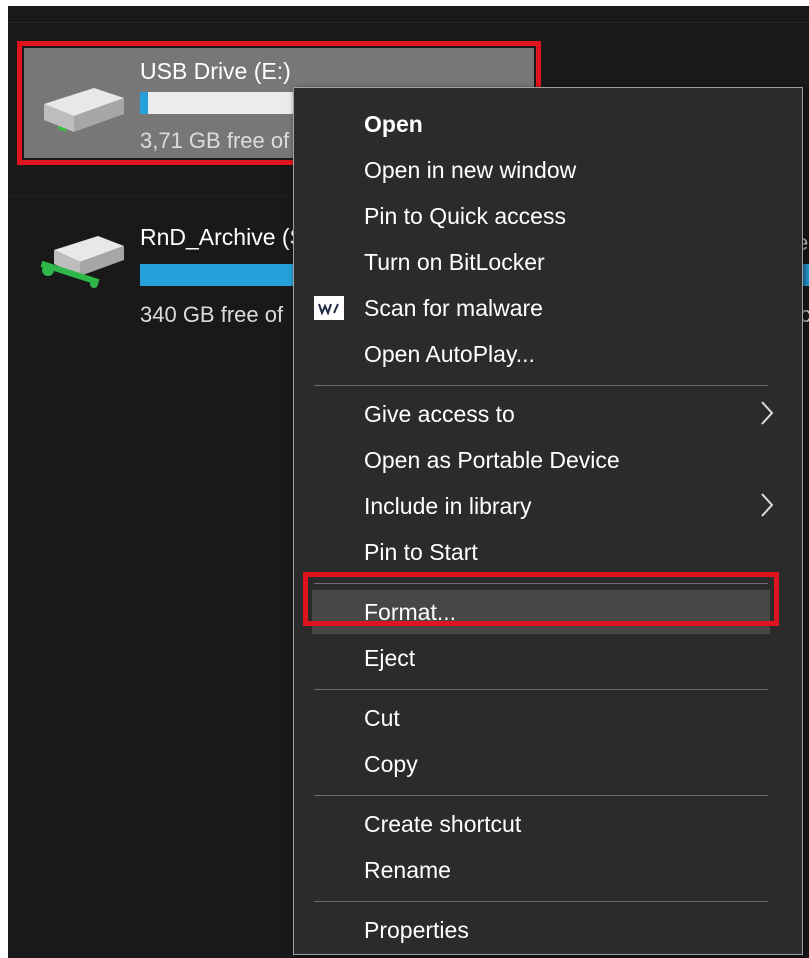  Describe the element at coordinates (215, 71) in the screenshot. I see `drive-name: USB Drive (E:)` at that location.